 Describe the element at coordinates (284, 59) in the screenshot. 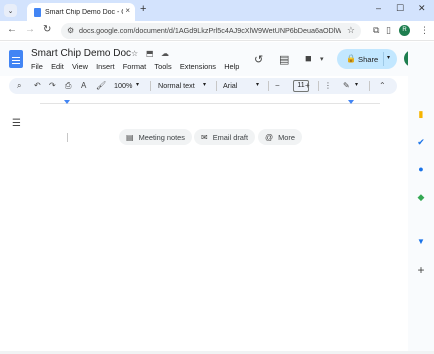

I see `comments-icon: ▤` at that location.